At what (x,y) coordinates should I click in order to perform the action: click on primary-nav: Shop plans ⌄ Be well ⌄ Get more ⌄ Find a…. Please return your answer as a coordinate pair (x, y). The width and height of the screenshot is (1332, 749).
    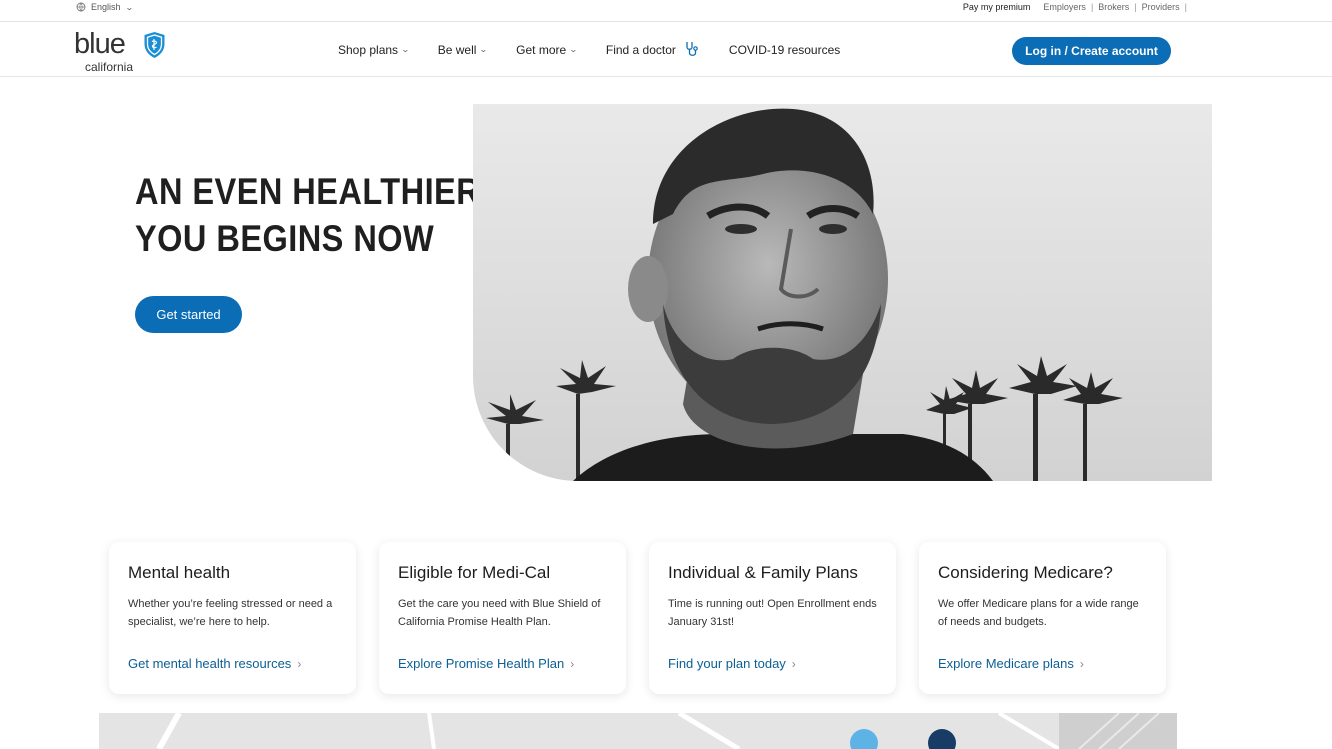
    Looking at the image, I should click on (603, 49).